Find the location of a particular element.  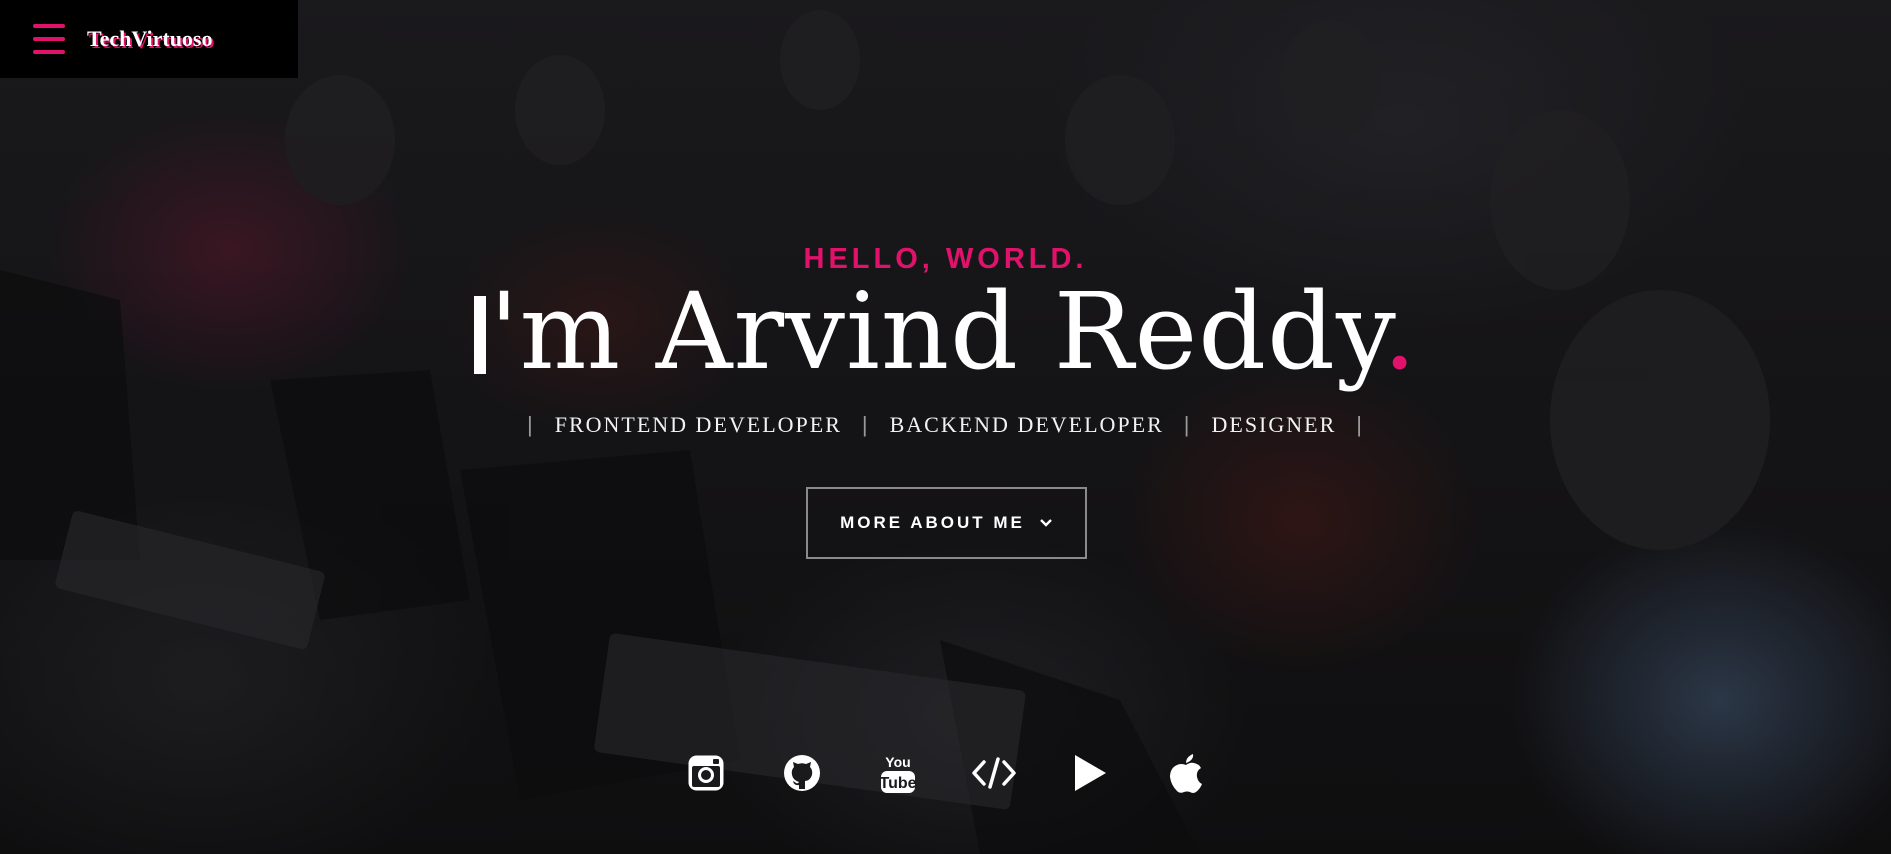

hero-name-period: . is located at coordinates (1400, 331).